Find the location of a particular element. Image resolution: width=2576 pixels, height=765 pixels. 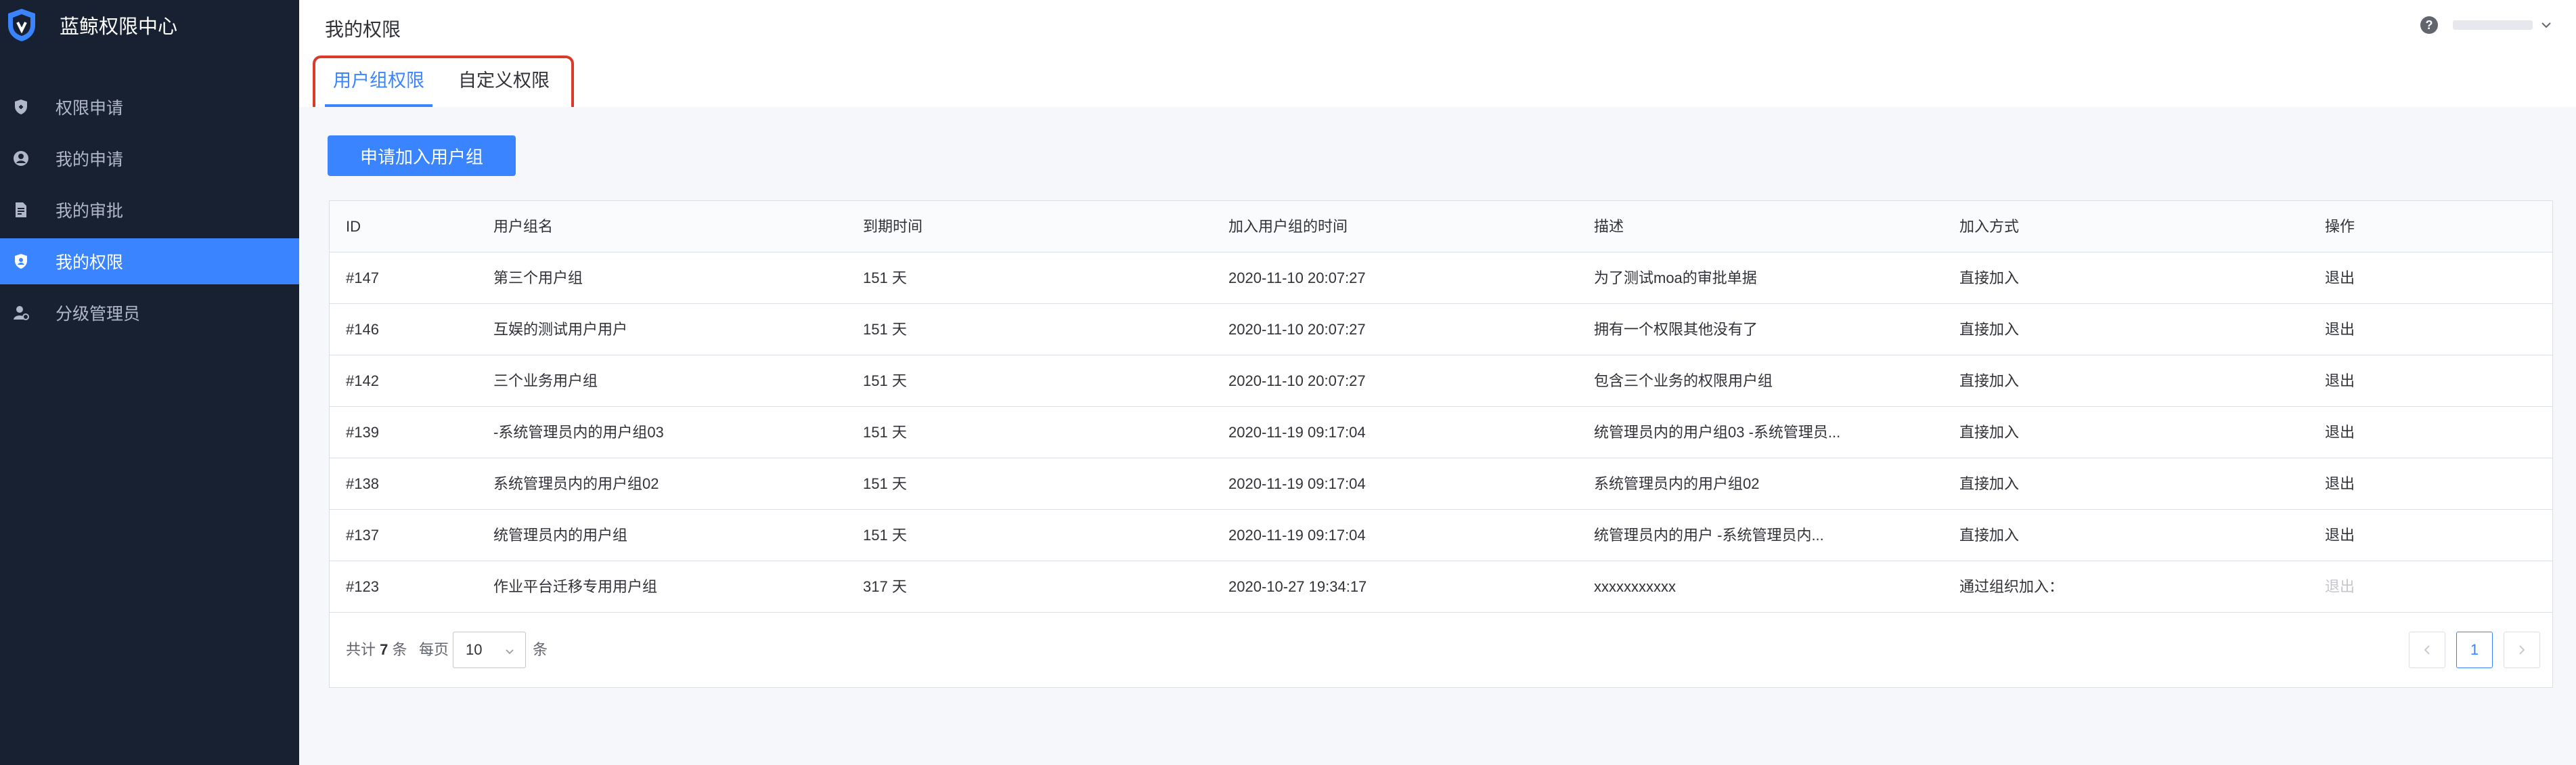

shield-add-icon is located at coordinates (21, 107).